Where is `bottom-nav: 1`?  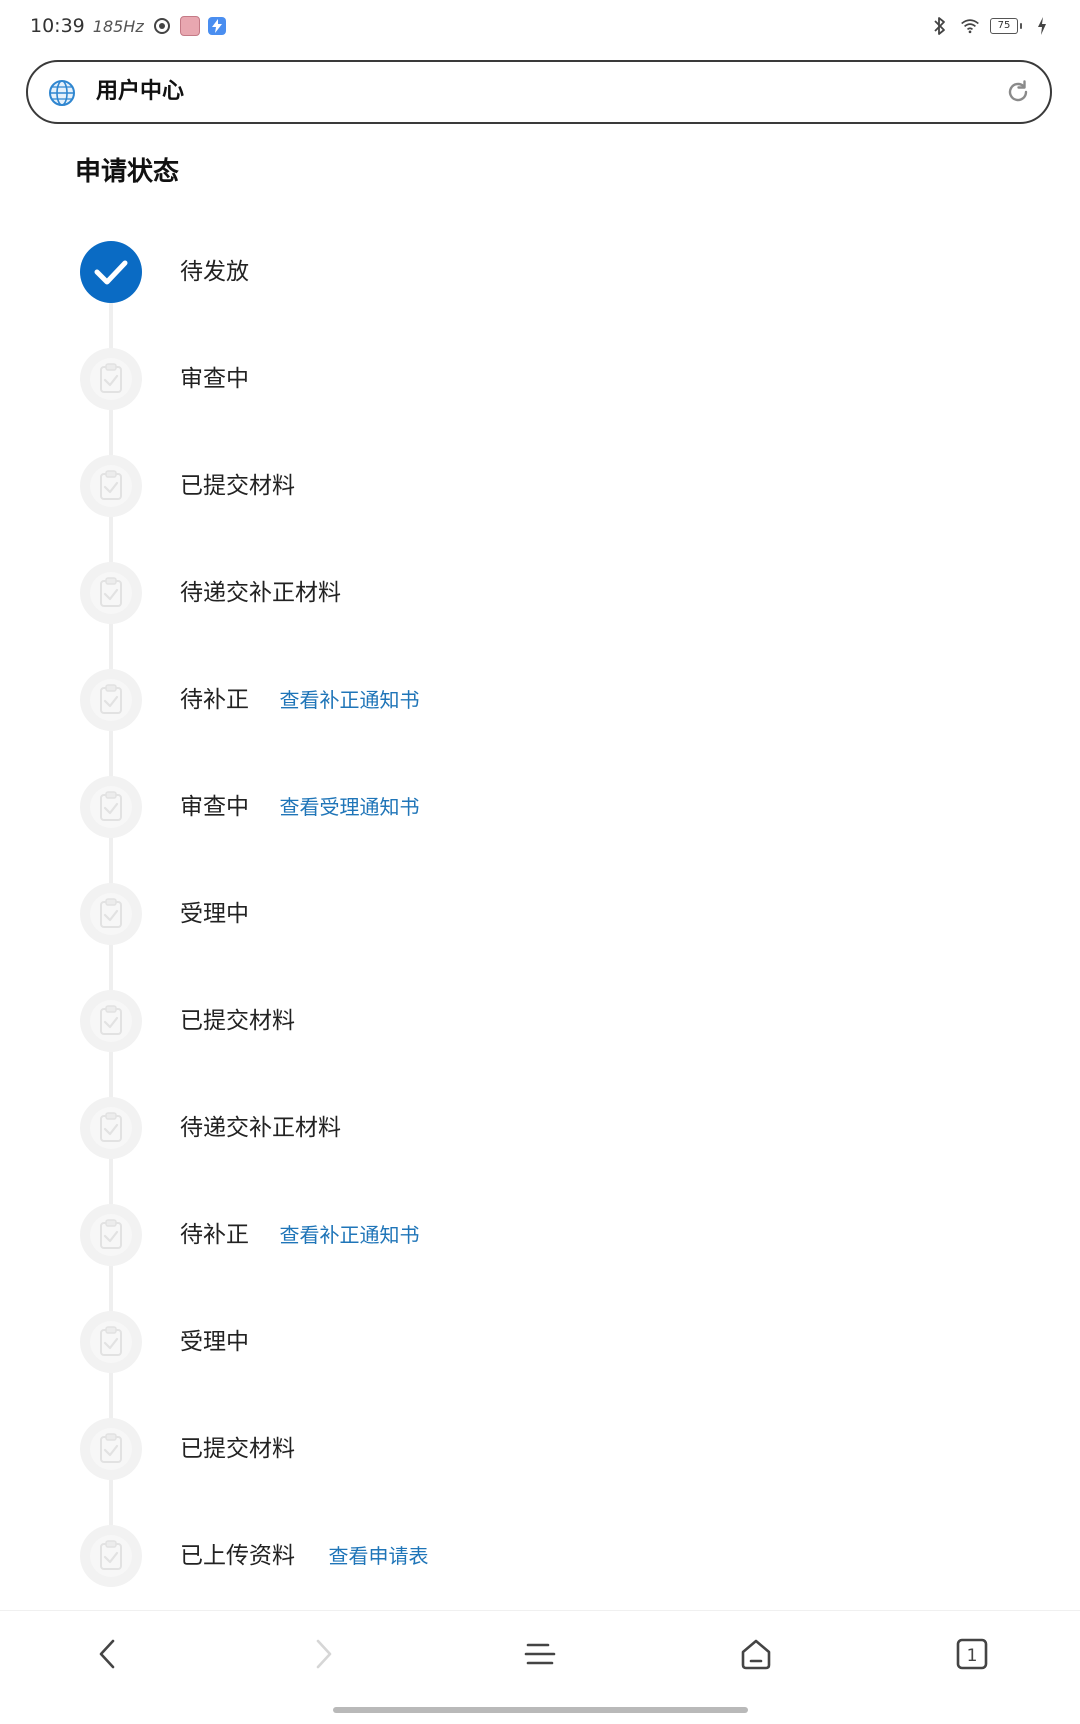
bottom-nav: 1 is located at coordinates (540, 1667).